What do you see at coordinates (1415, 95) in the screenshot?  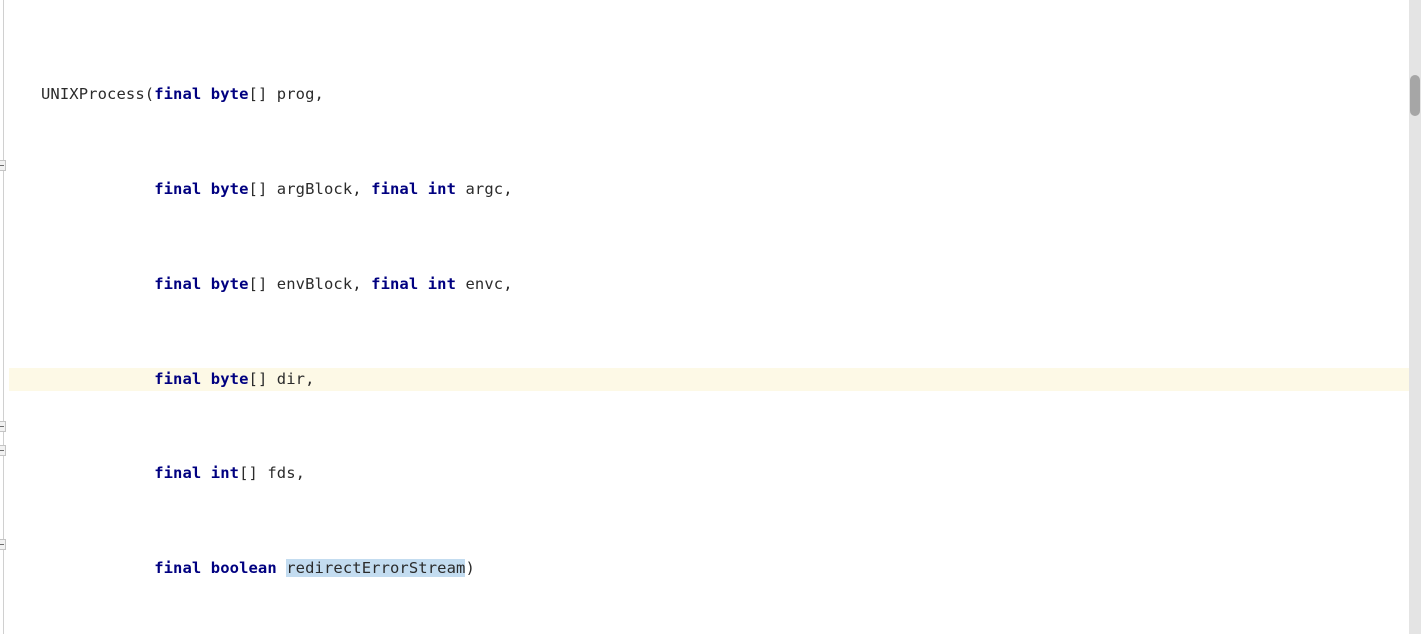 I see `vertical-scrollbar-thumb` at bounding box center [1415, 95].